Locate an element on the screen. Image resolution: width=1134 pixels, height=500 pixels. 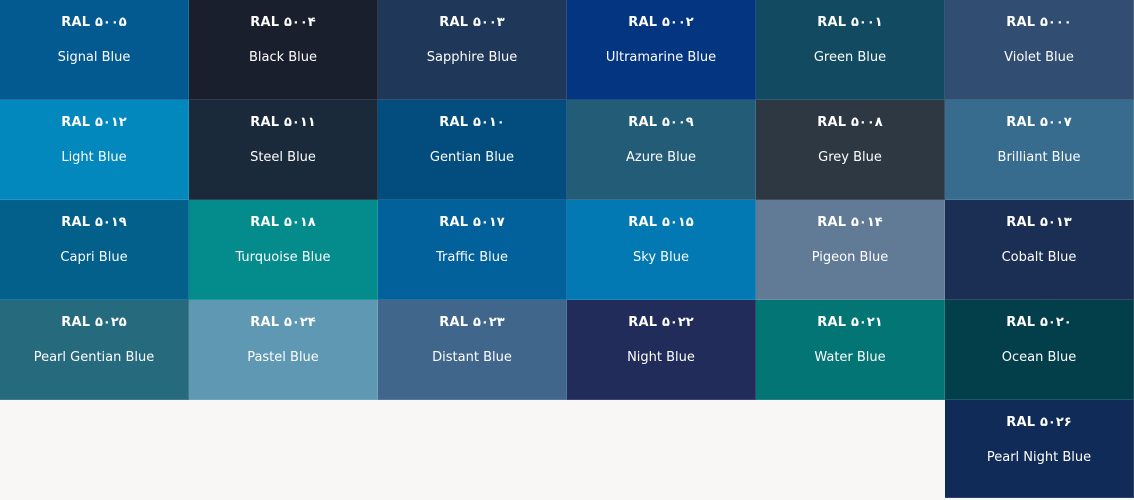
color-swatch: RAL ۵۰۱۲ Light Blue is located at coordinates (94, 150).